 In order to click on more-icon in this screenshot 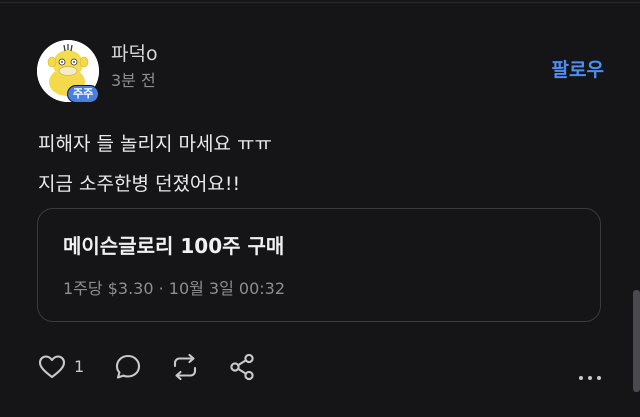, I will do `click(590, 378)`.